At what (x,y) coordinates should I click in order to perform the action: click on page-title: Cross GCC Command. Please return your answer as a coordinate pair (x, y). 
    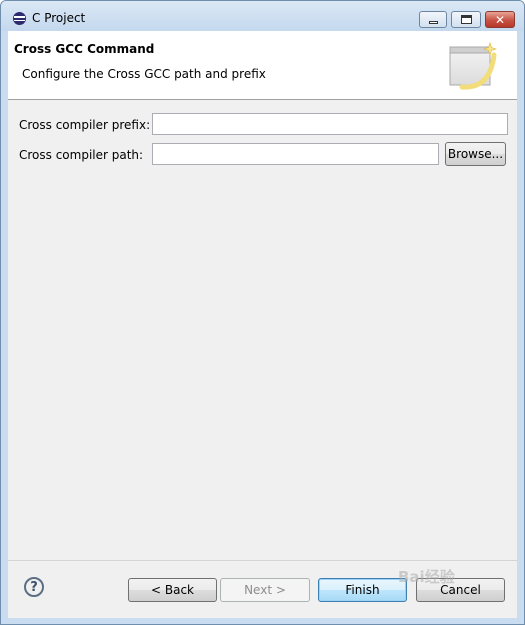
    Looking at the image, I should click on (84, 49).